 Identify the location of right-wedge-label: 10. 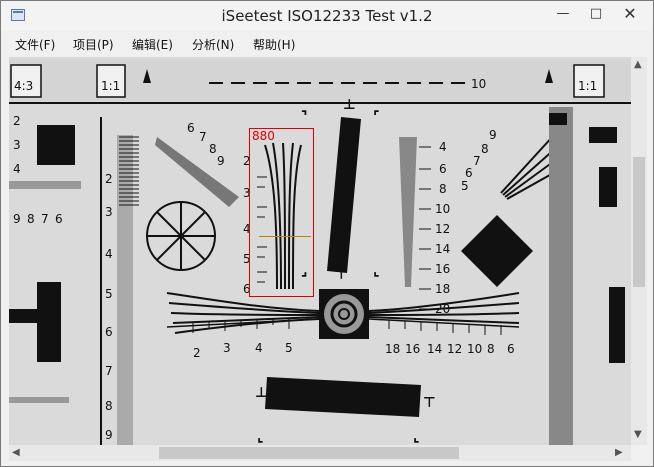
(442, 209).